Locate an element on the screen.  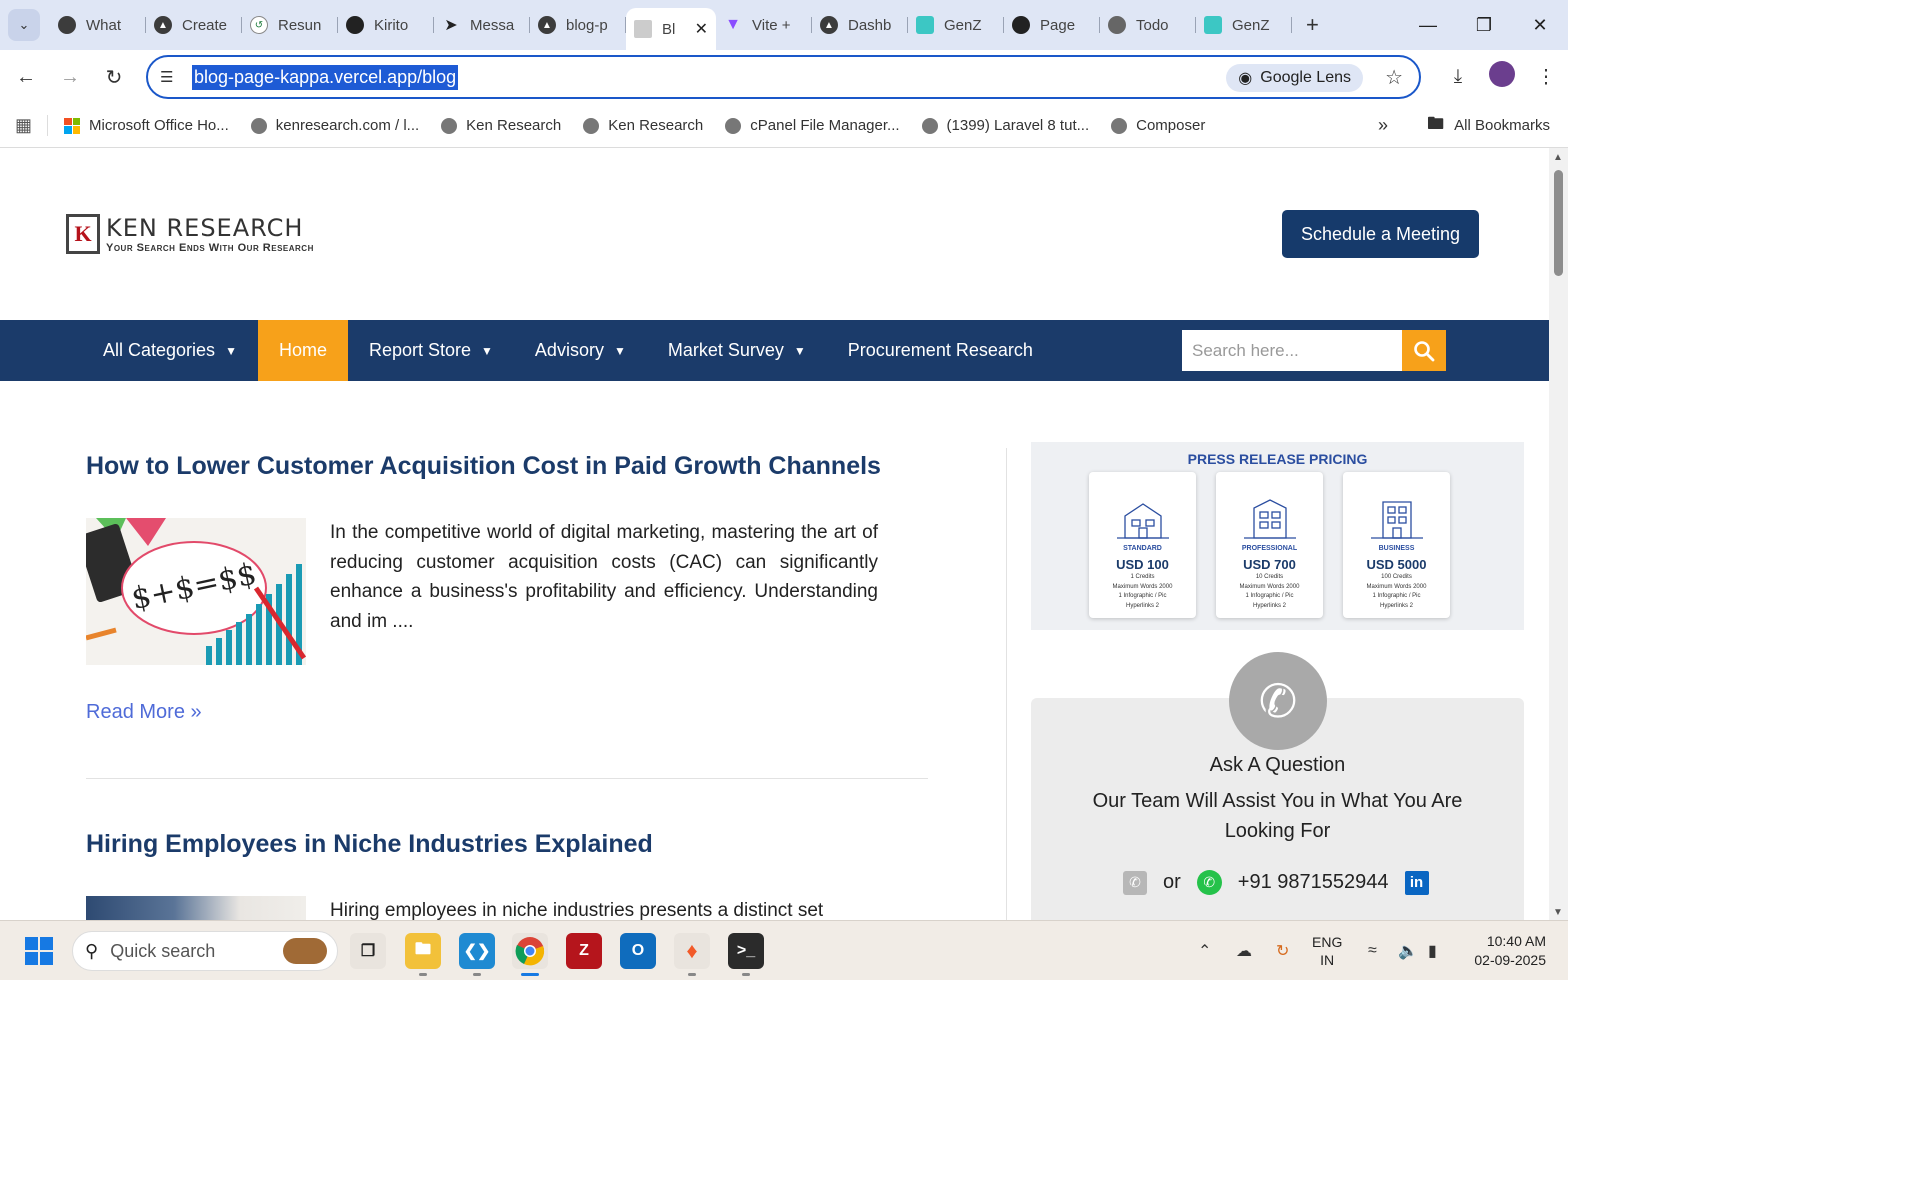
wifi-icon: ≈ is located at coordinates (1372, 951).